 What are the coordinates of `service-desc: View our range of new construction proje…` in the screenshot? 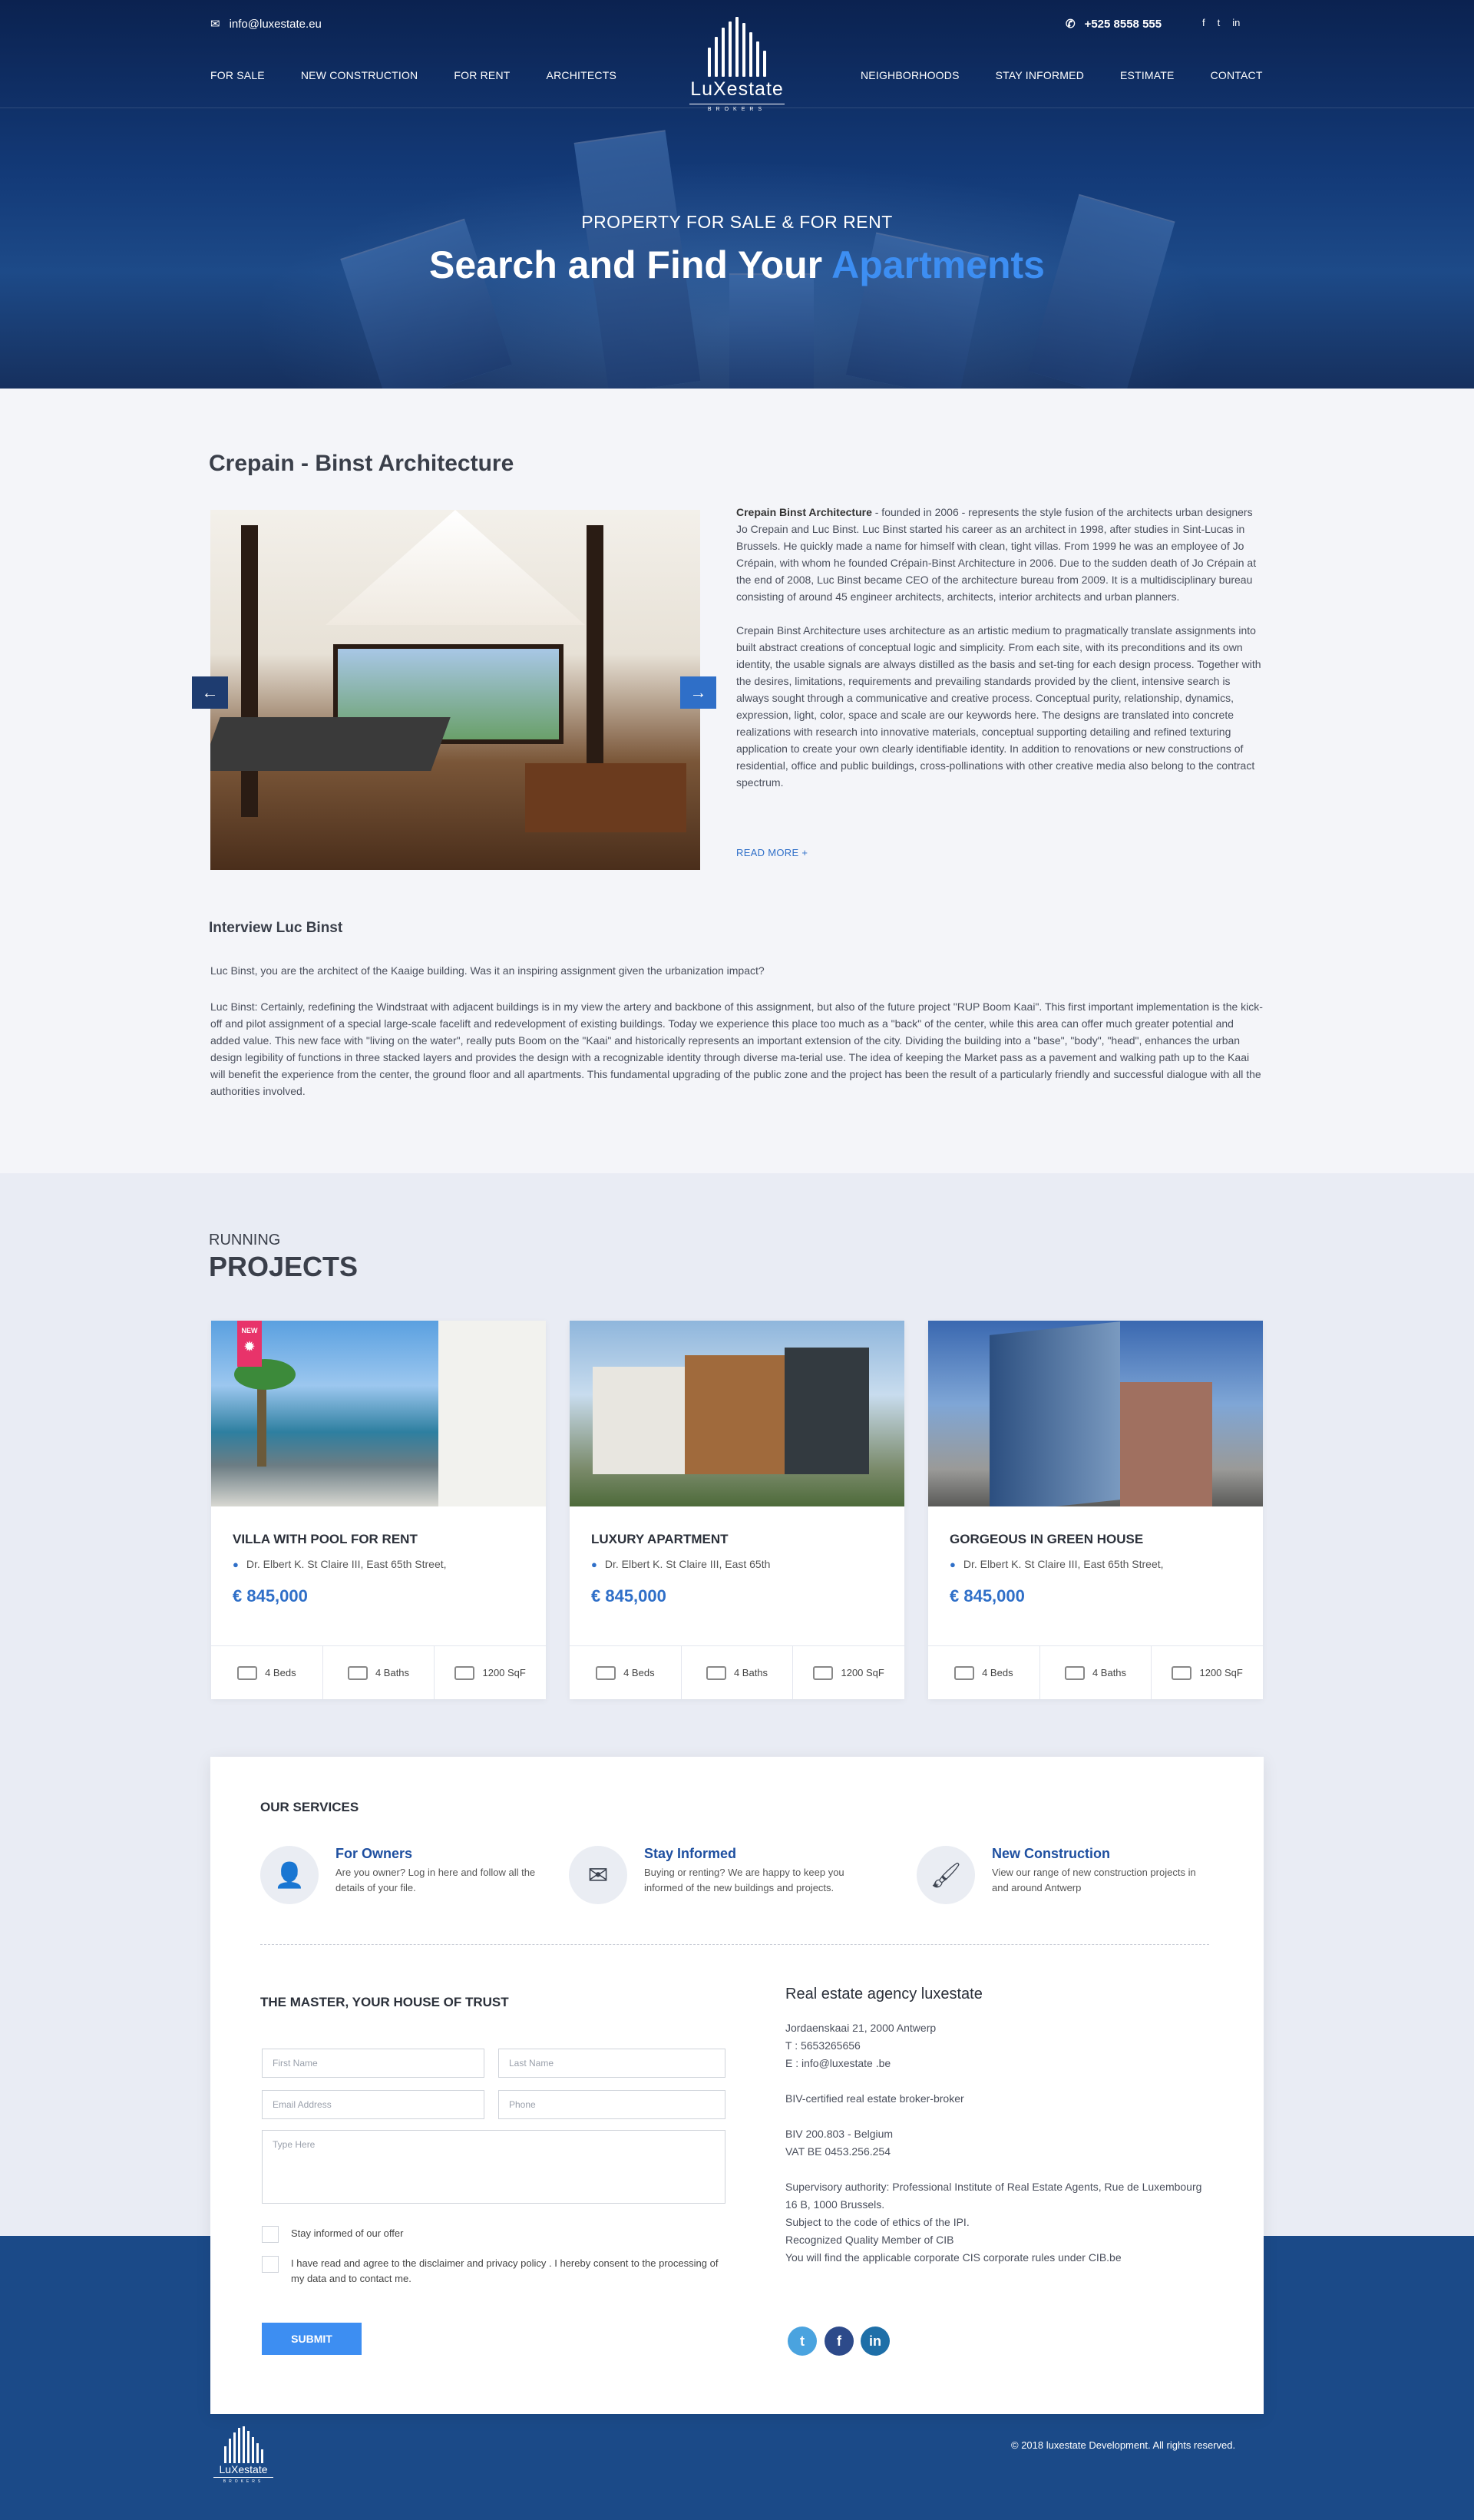 It's located at (1094, 1880).